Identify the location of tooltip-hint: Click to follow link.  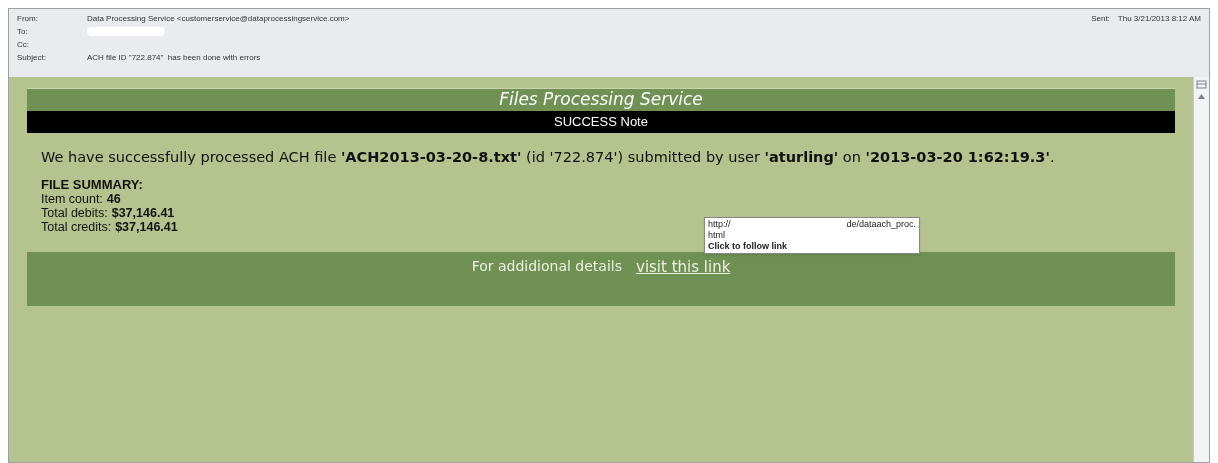
(748, 246).